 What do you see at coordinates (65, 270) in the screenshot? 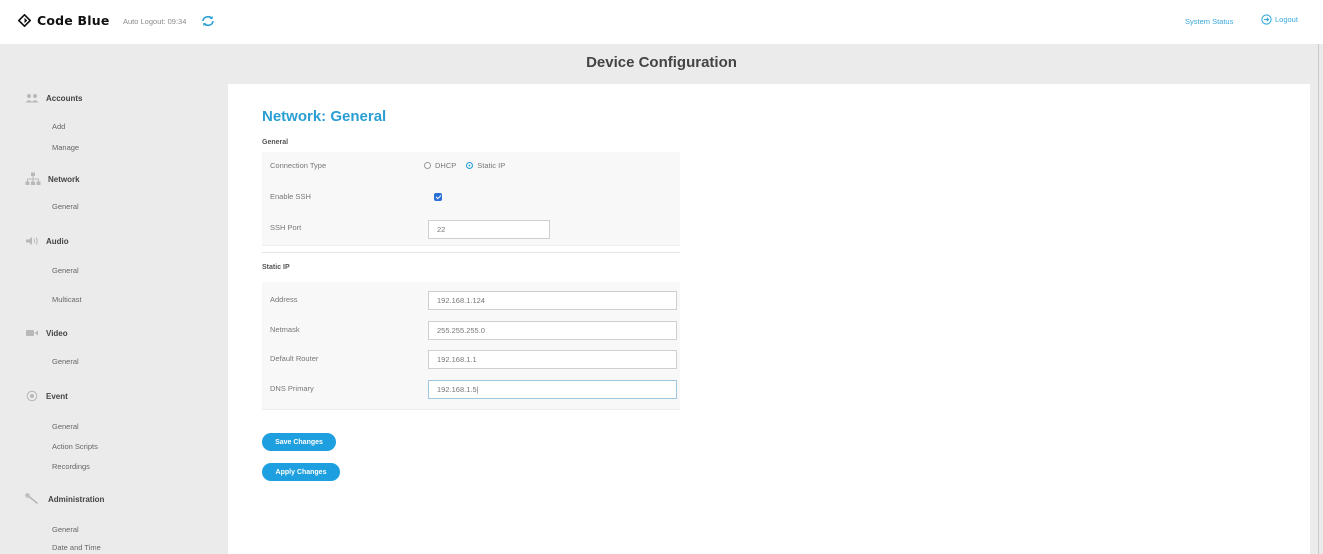
I see `sidebar-item-audio-general: General` at bounding box center [65, 270].